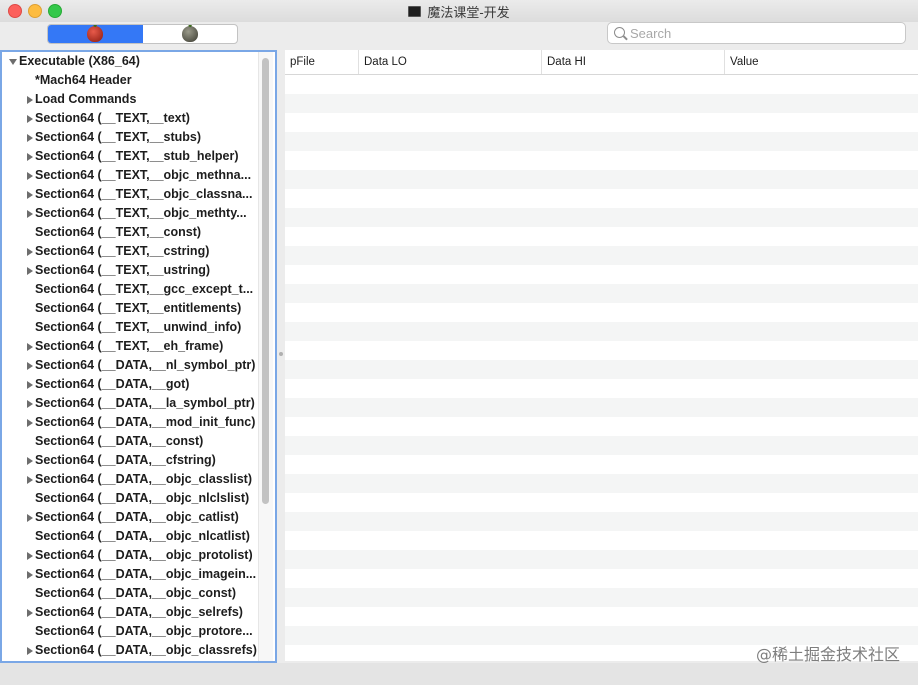 Image resolution: width=918 pixels, height=685 pixels. What do you see at coordinates (450, 62) in the screenshot?
I see `column-header-data-lo: Data LO` at bounding box center [450, 62].